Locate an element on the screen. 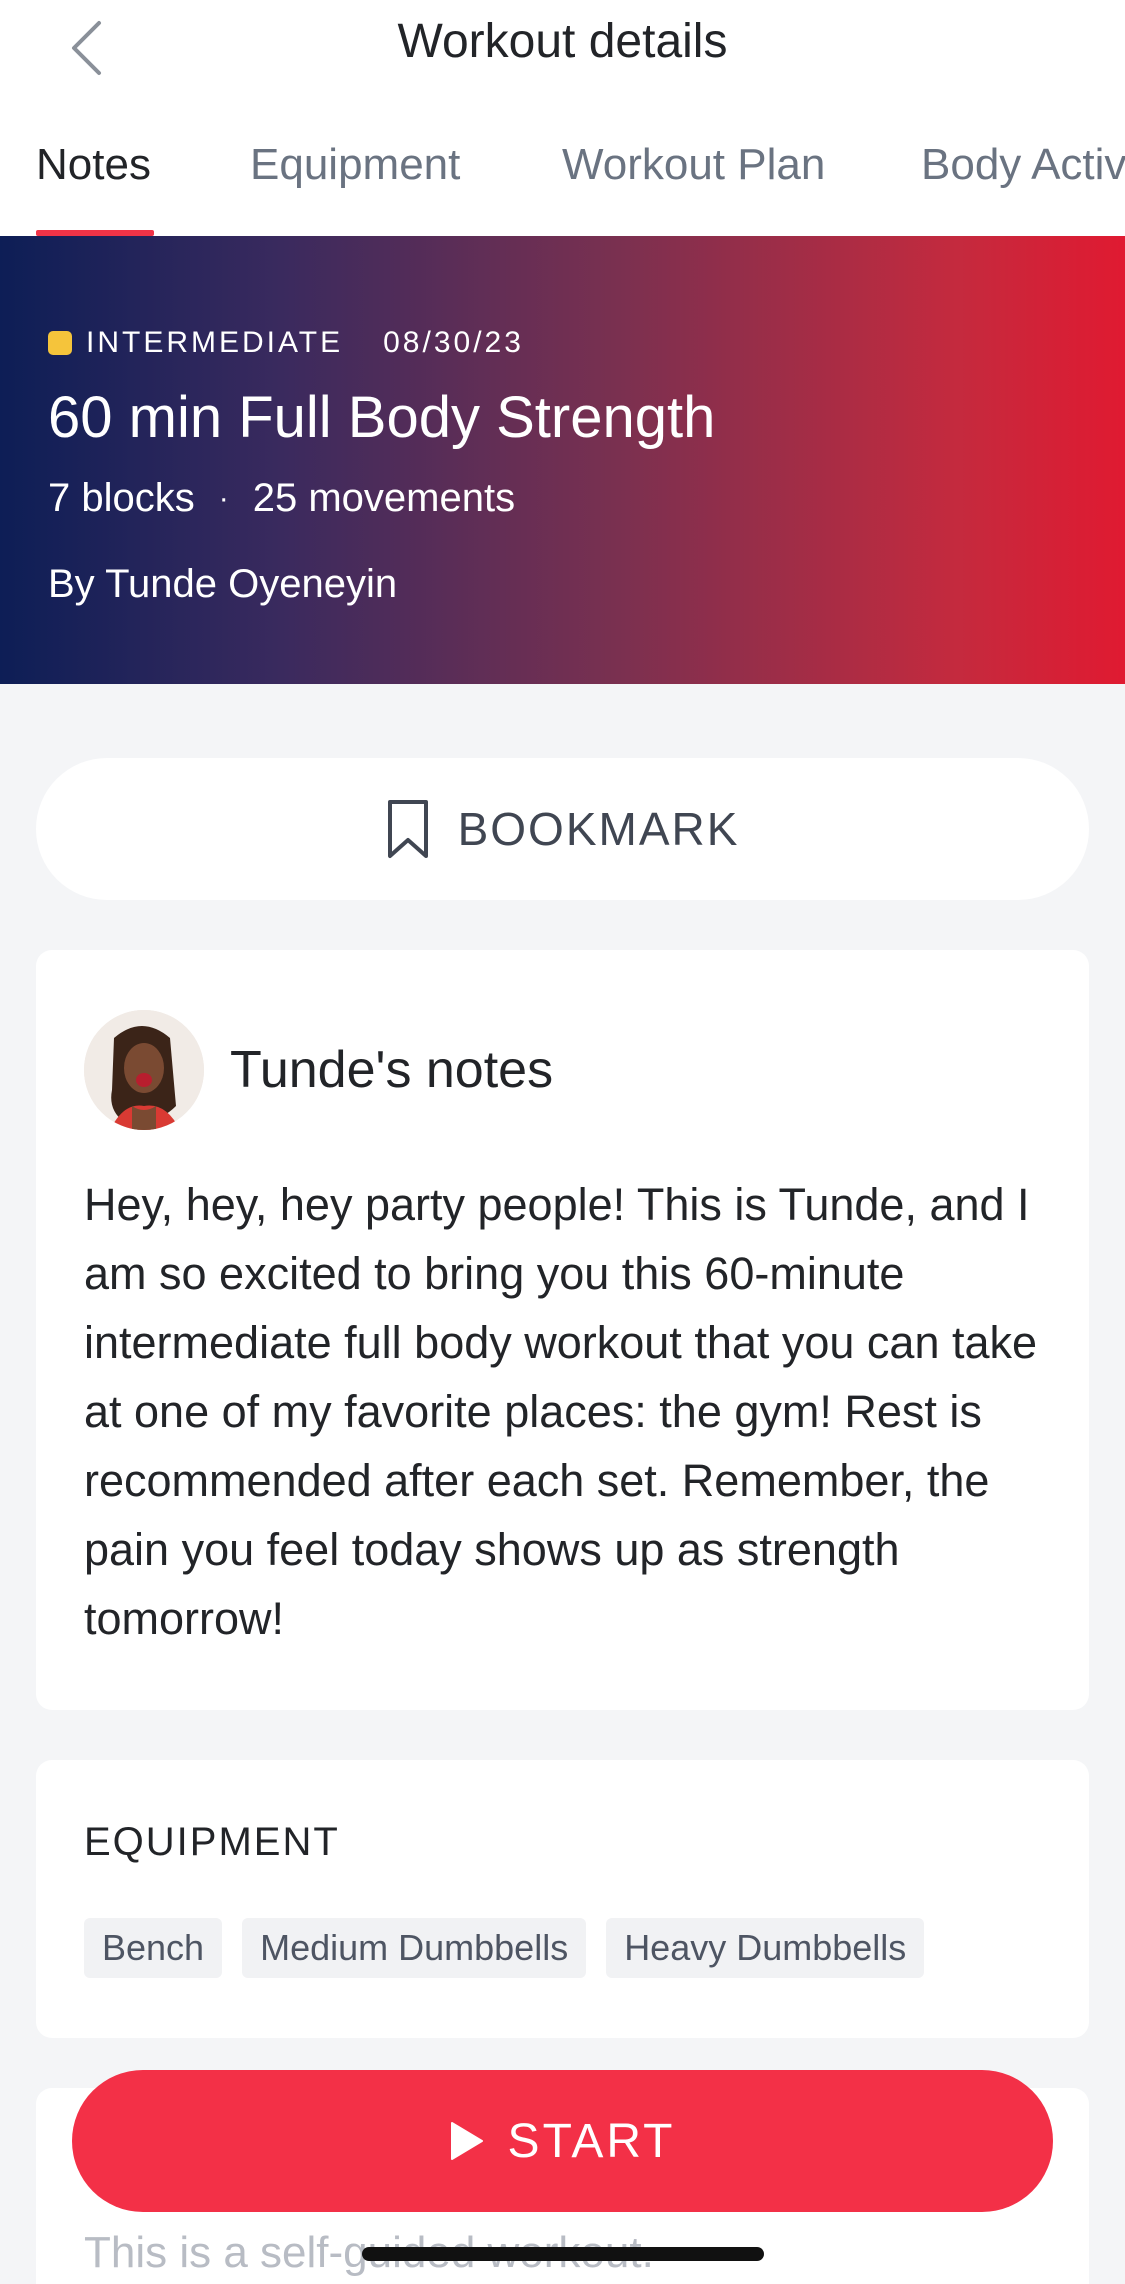  level-label: INTERMEDIATE is located at coordinates (215, 342).